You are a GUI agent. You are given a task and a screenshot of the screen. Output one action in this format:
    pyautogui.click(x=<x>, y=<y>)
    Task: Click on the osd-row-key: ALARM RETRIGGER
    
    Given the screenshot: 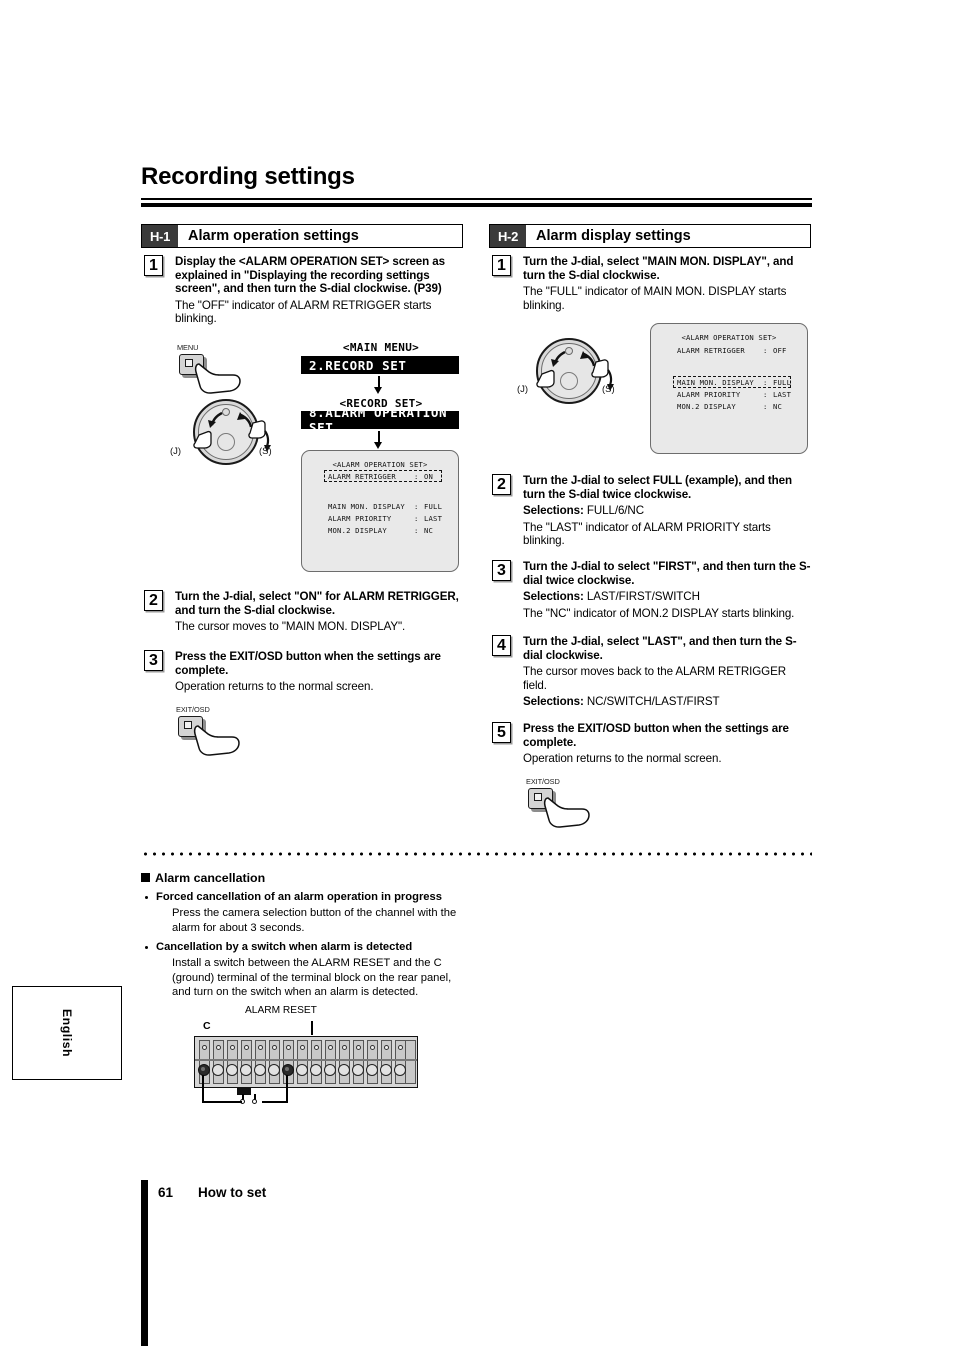 What is the action you would take?
    pyautogui.click(x=362, y=476)
    